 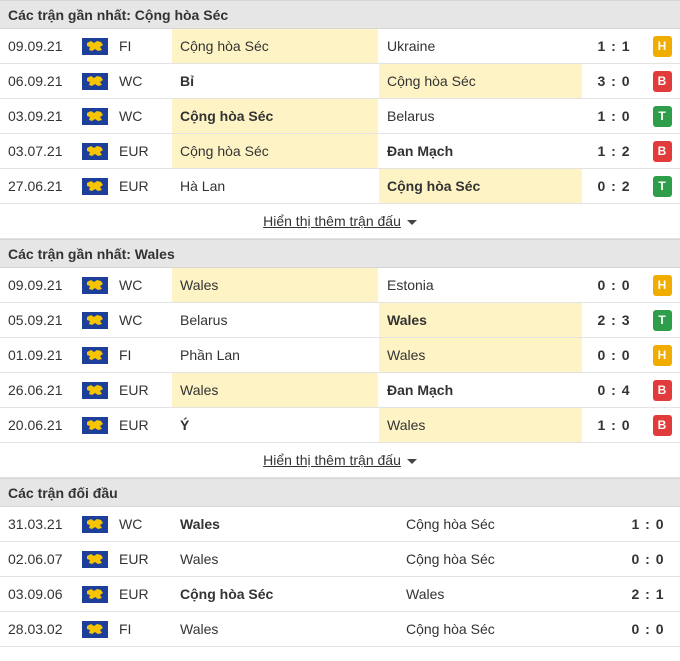 I want to click on table-row: 03.09.21 WC Cộng hòa Séc Belarus 1 : 0 T, so click(x=340, y=116).